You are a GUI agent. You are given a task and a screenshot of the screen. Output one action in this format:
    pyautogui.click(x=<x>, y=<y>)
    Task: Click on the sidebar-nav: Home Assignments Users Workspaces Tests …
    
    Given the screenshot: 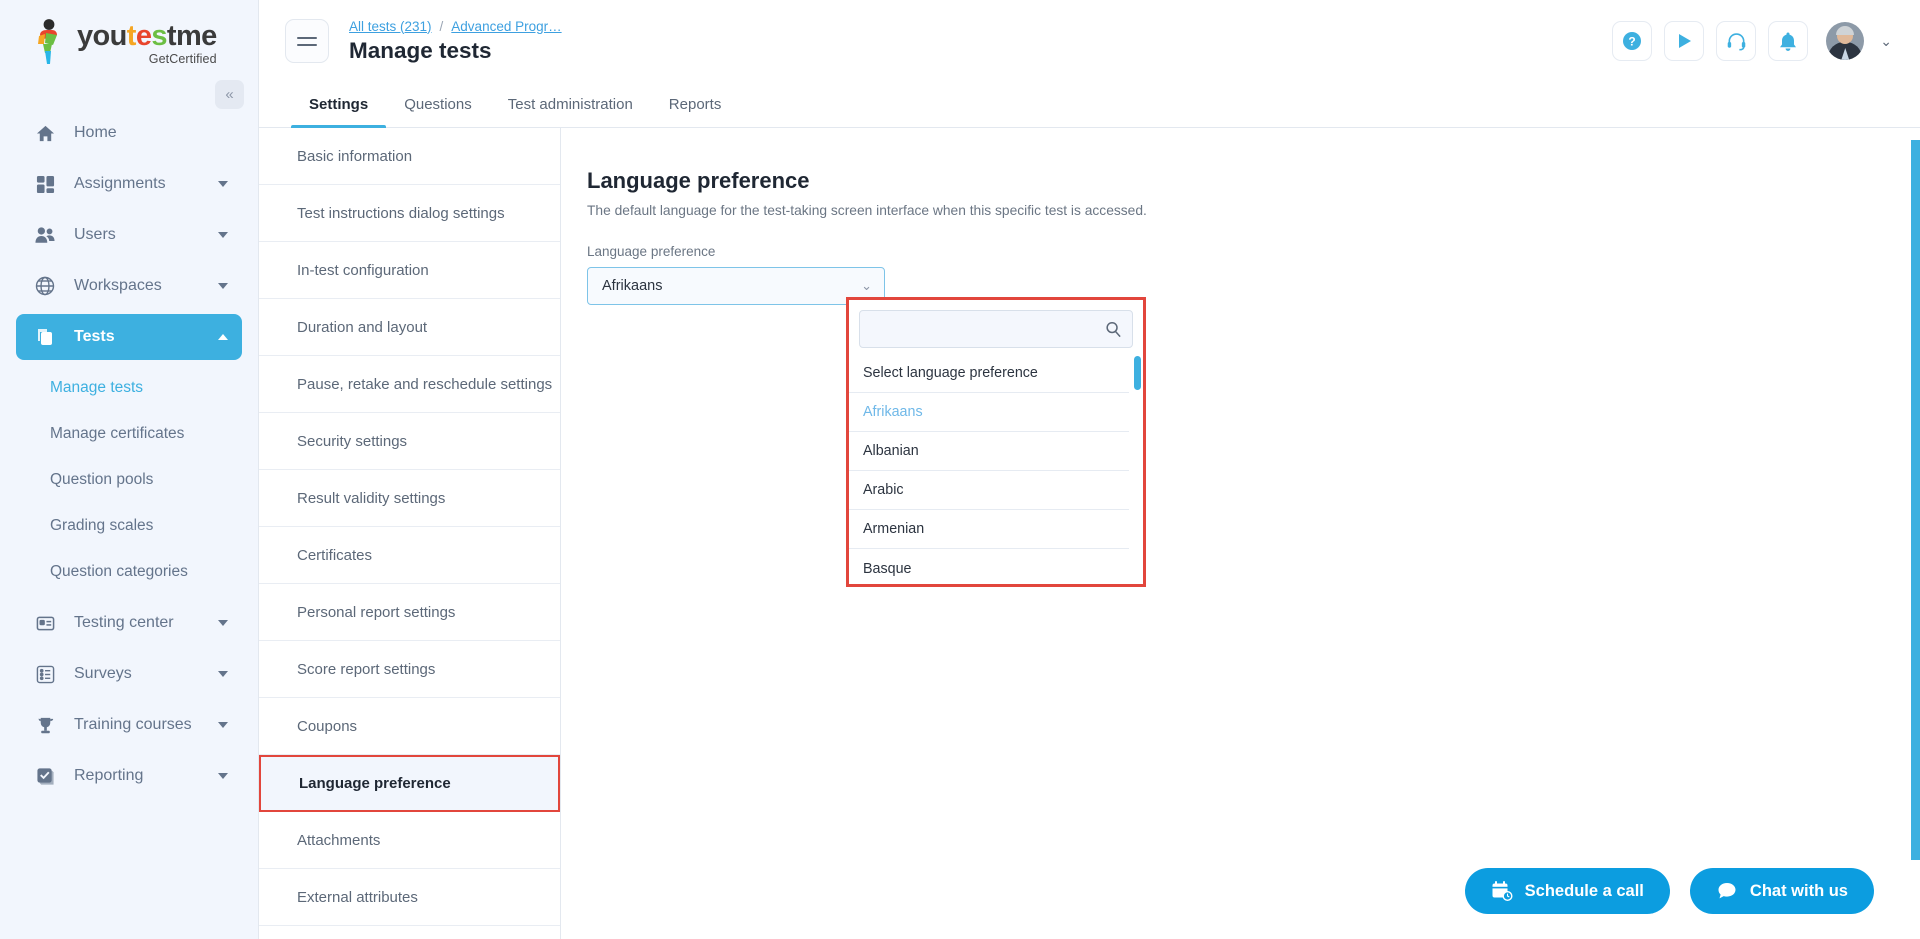 What is the action you would take?
    pyautogui.click(x=129, y=454)
    